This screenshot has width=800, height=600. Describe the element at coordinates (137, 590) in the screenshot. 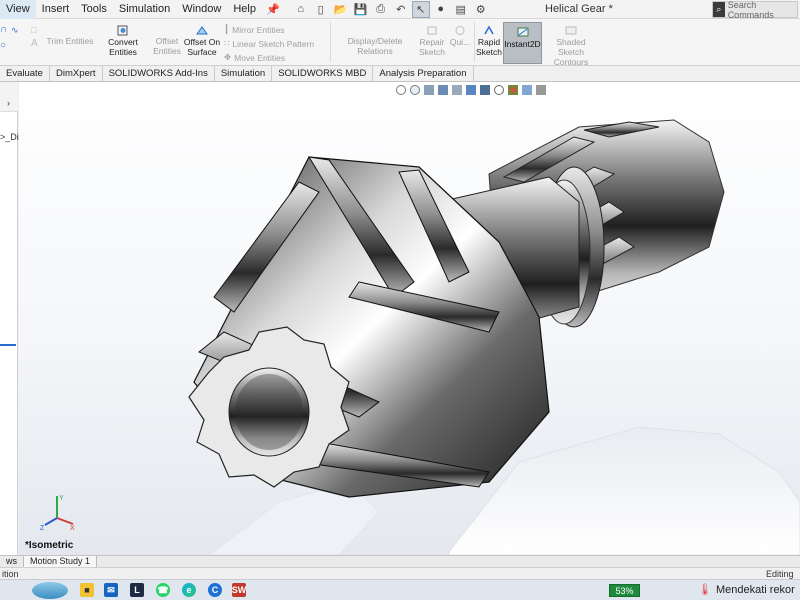

I see `app-l-icon: L` at that location.